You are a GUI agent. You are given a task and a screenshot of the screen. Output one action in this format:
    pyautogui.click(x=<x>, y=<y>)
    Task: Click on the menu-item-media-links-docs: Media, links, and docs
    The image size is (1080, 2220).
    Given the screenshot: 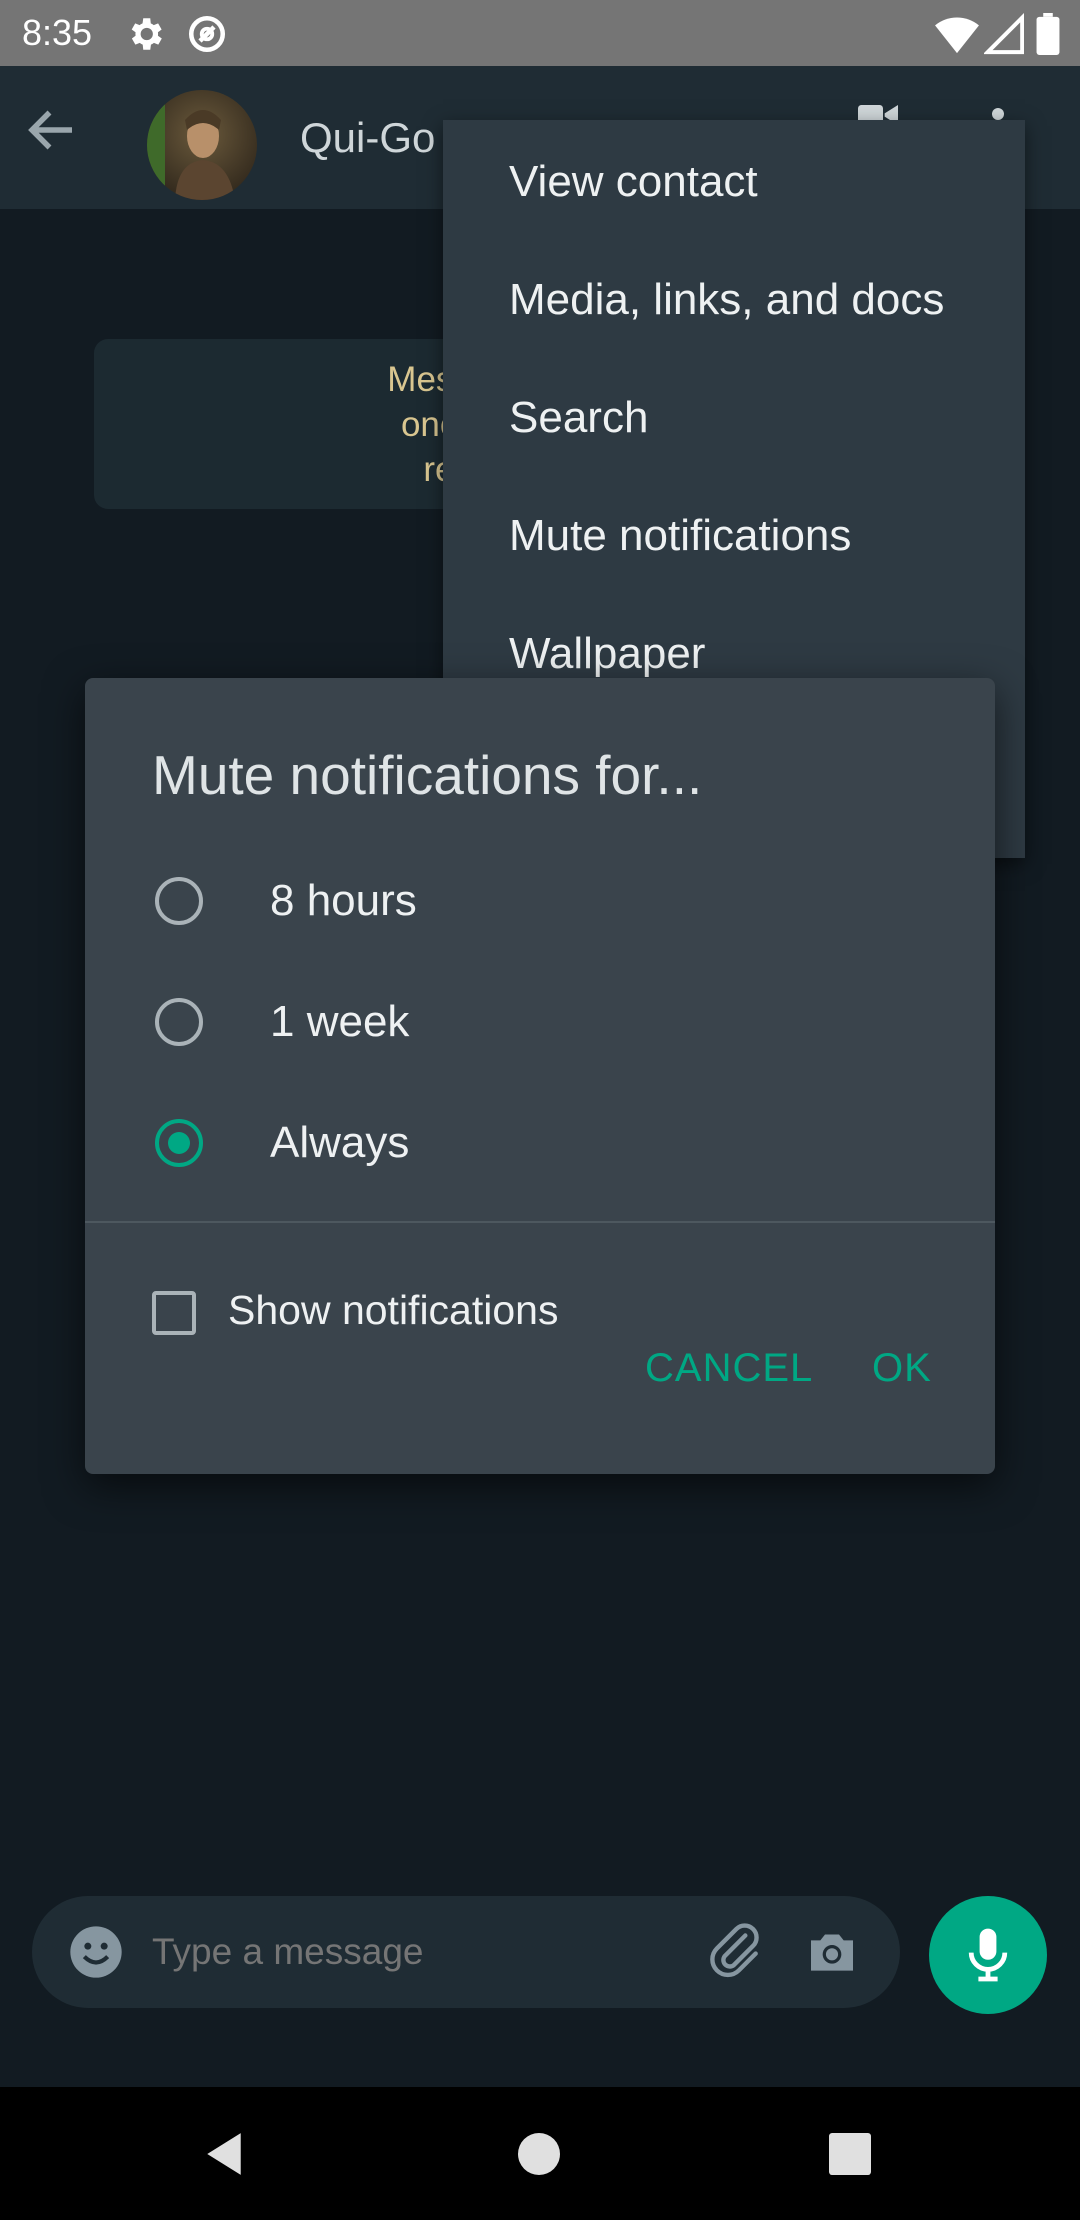 What is the action you would take?
    pyautogui.click(x=726, y=300)
    